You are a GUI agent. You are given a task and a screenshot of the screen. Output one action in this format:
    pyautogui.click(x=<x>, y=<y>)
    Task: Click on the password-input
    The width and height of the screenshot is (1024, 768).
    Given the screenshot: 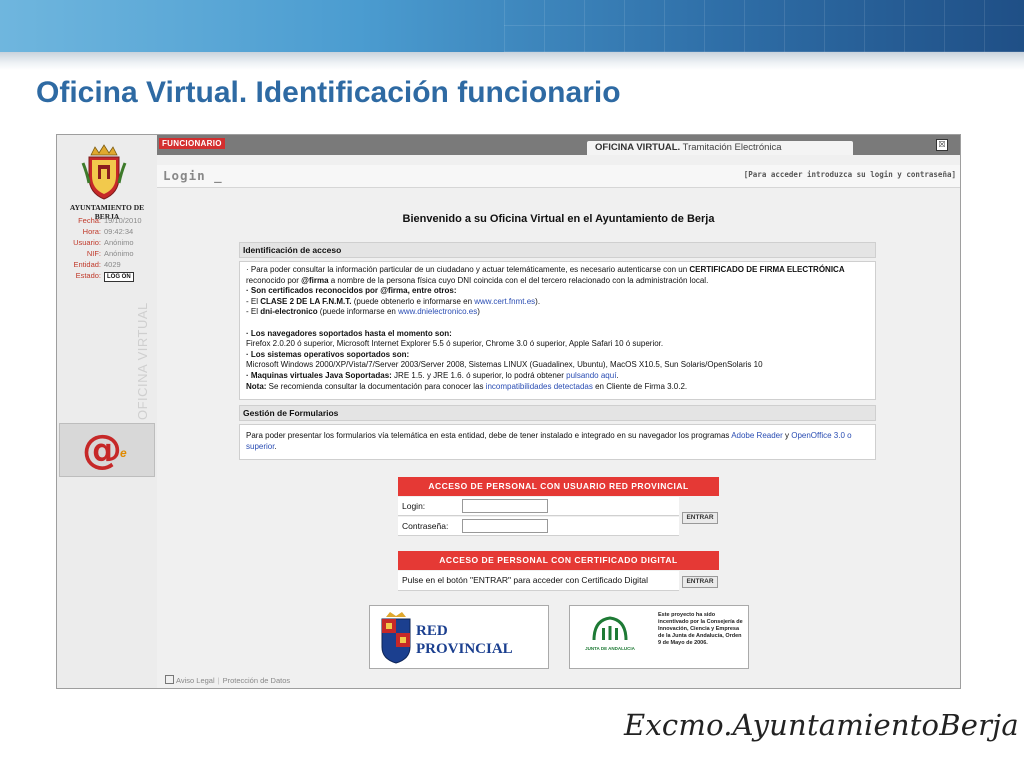 What is the action you would take?
    pyautogui.click(x=505, y=526)
    